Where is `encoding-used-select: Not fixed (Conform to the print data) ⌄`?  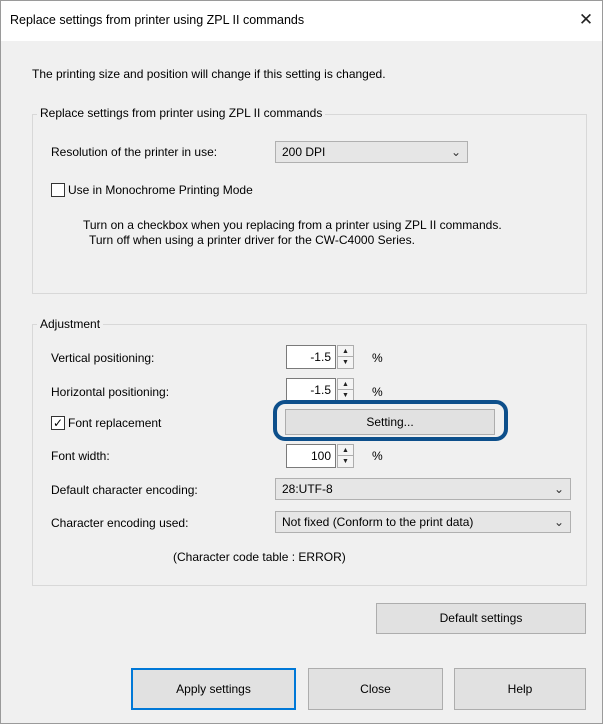
encoding-used-select: Not fixed (Conform to the print data) ⌄ is located at coordinates (423, 522).